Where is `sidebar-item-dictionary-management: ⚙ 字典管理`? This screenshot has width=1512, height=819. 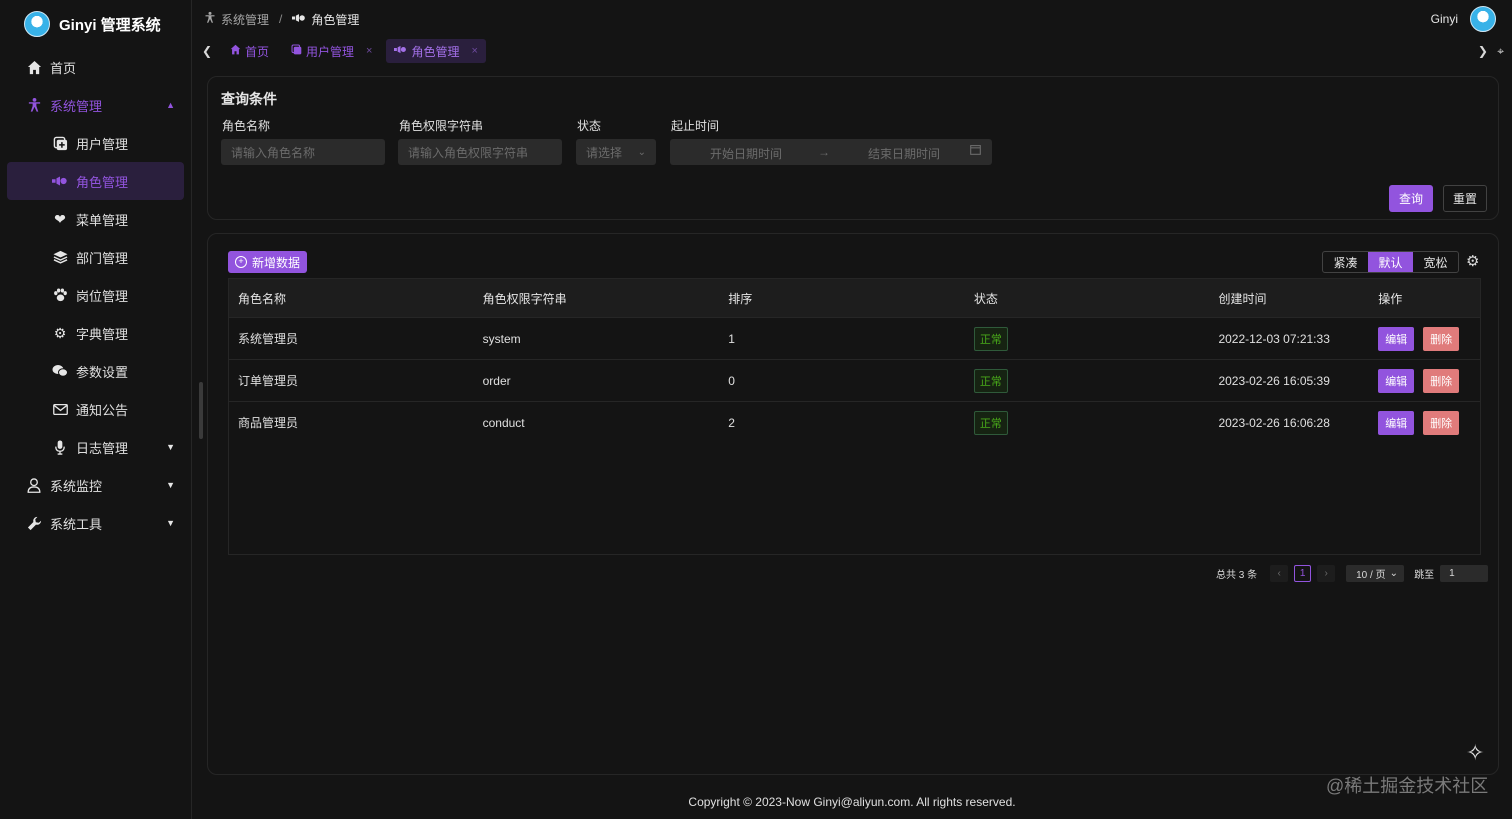
sidebar-item-dictionary-management: ⚙ 字典管理 is located at coordinates (95, 333).